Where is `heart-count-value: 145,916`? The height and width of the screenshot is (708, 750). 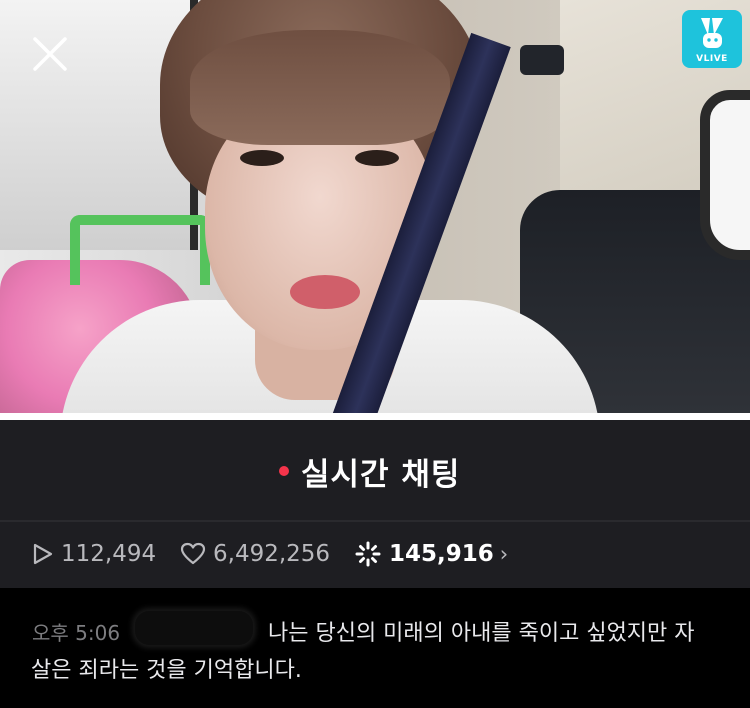 heart-count-value: 145,916 is located at coordinates (441, 554).